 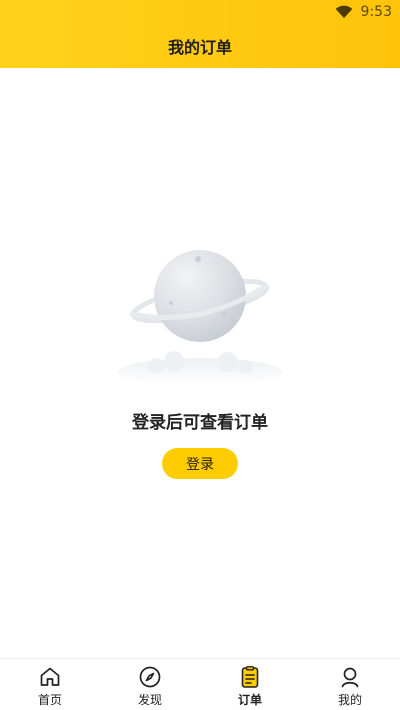 I want to click on tab-label: 订单, so click(x=249, y=700).